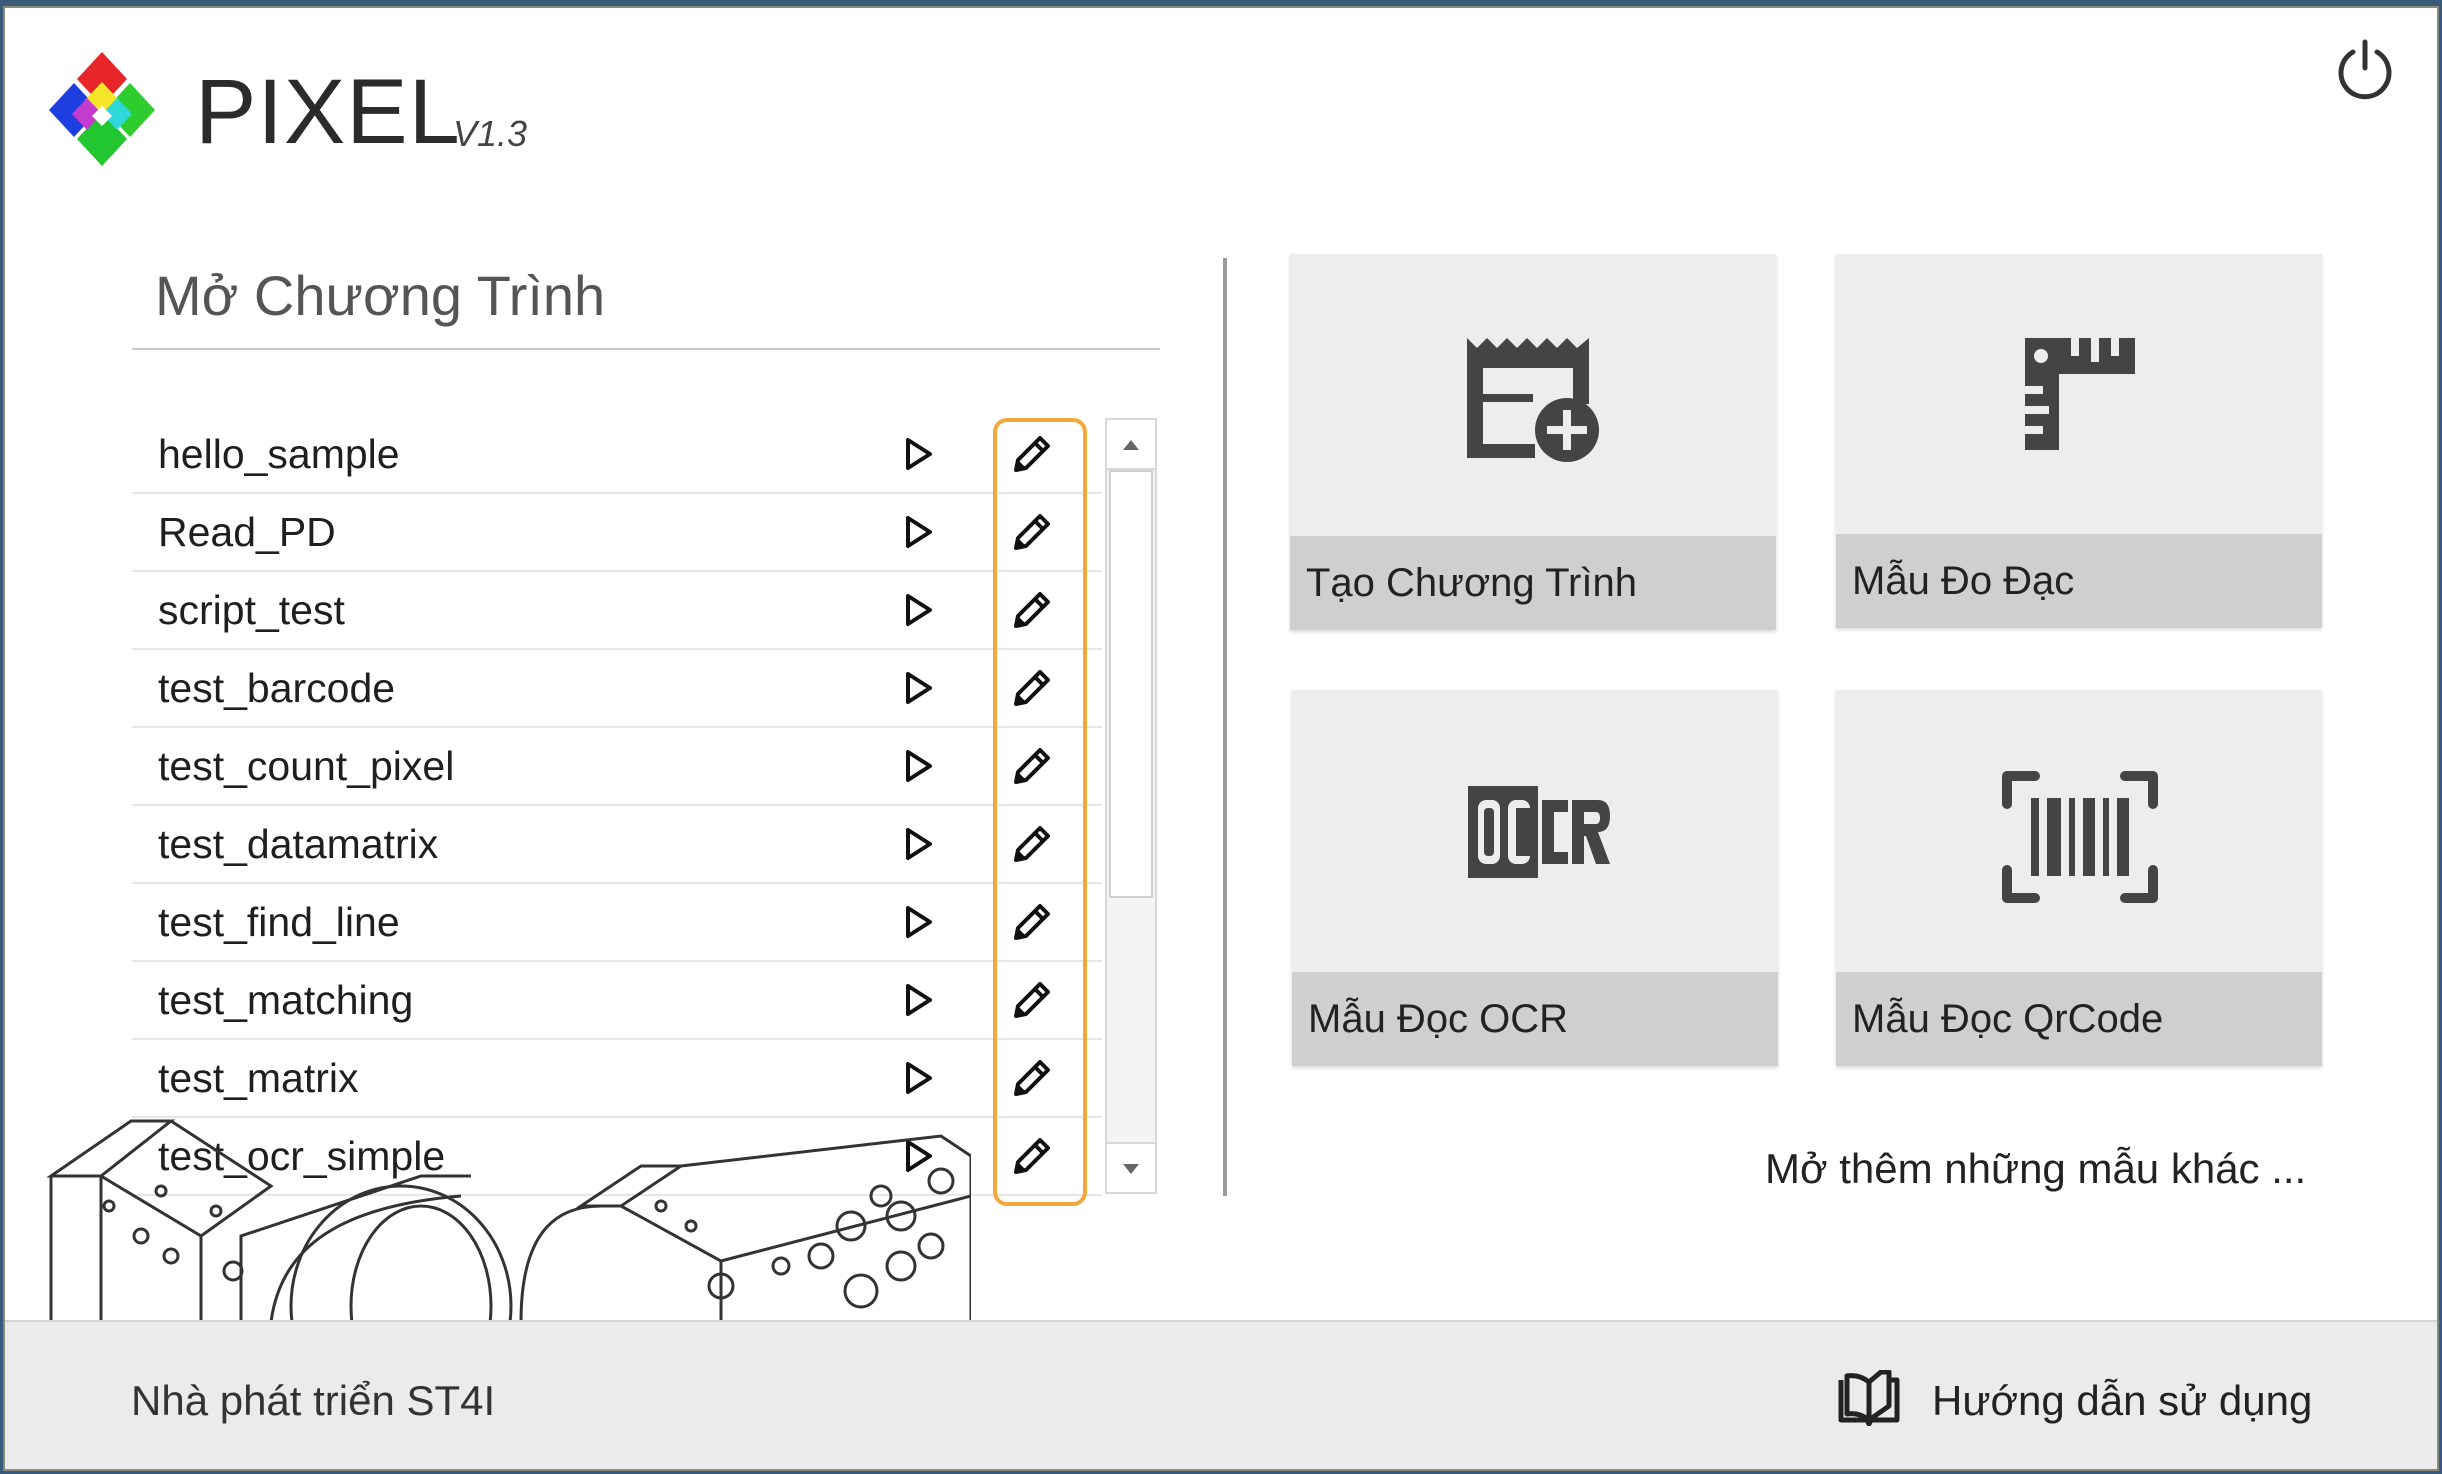 This screenshot has height=1474, width=2442. I want to click on arrow-up-icon, so click(1131, 445).